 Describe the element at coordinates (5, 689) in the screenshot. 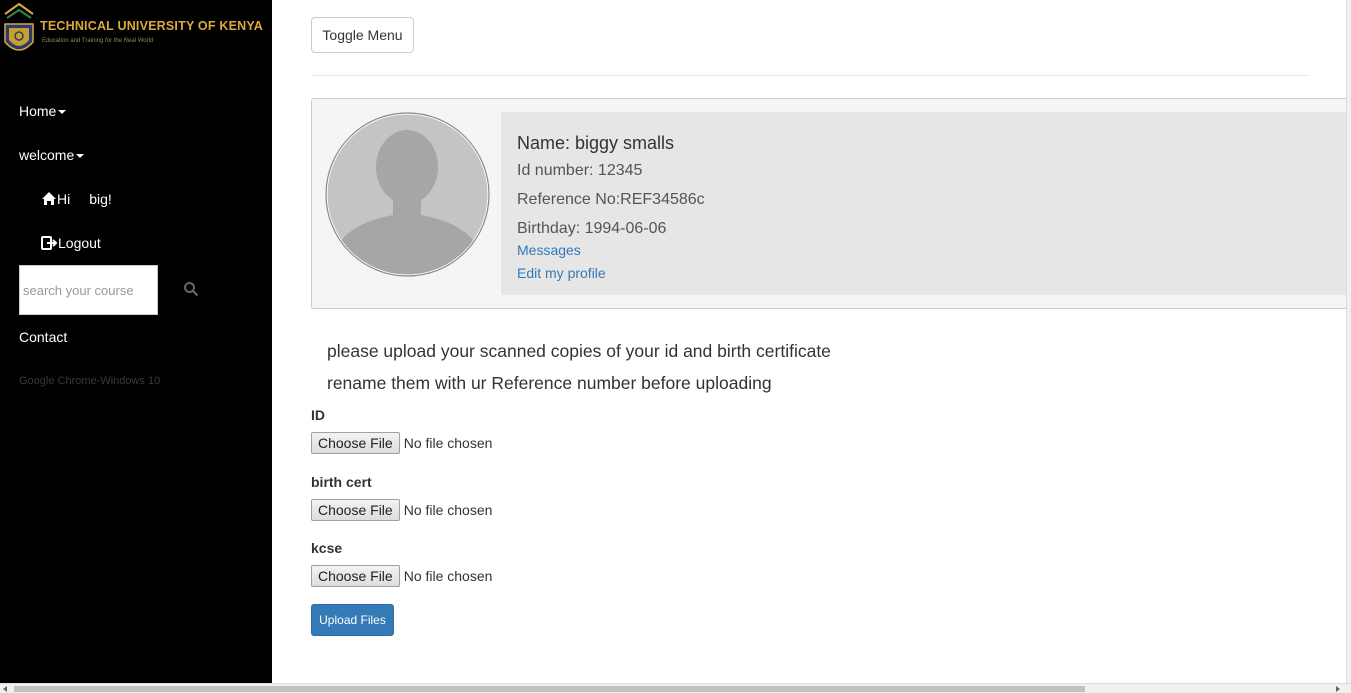

I see `scroll-left-icon` at that location.